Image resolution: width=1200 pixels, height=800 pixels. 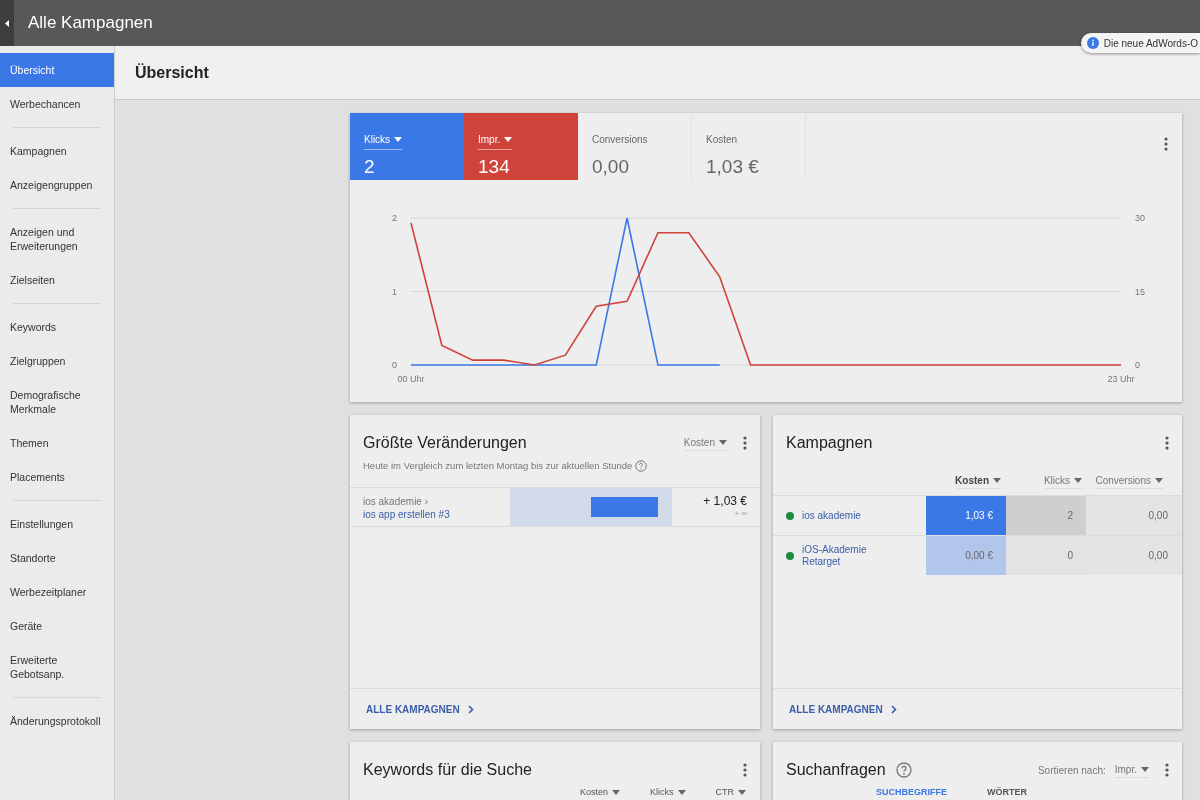 I want to click on metric-label: Impr., so click(x=489, y=140).